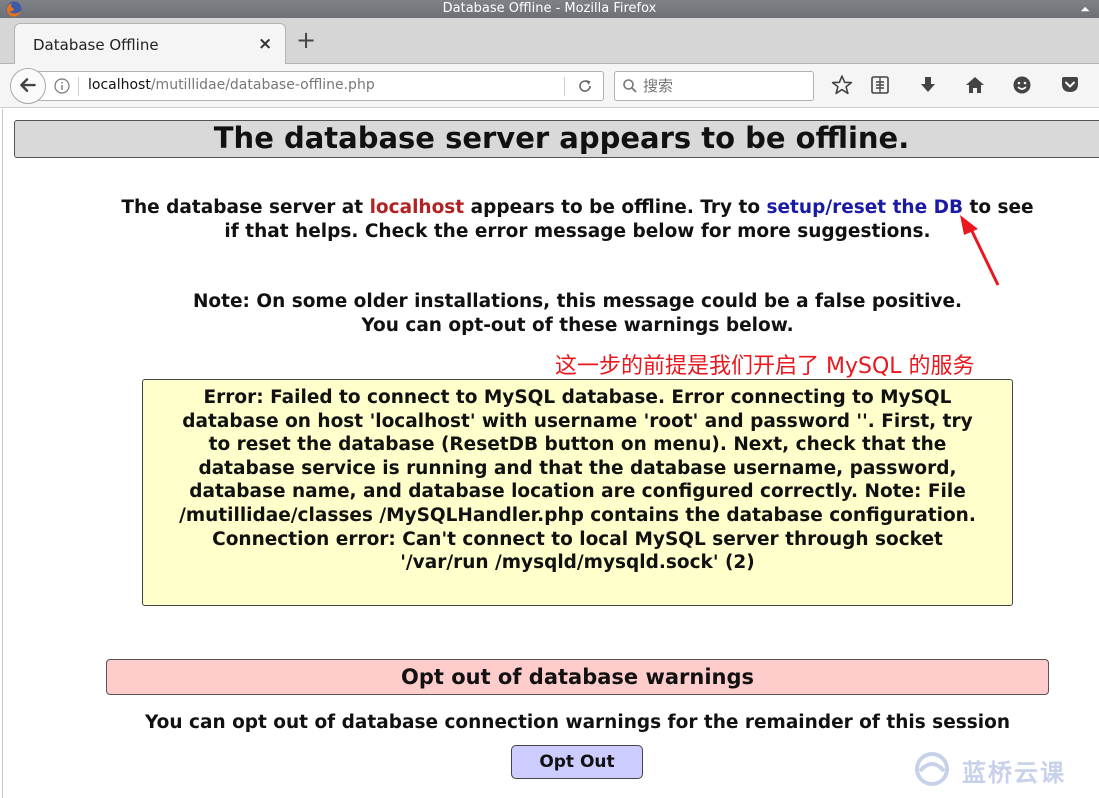 The width and height of the screenshot is (1099, 798). What do you see at coordinates (62, 86) in the screenshot?
I see `site-info-icon` at bounding box center [62, 86].